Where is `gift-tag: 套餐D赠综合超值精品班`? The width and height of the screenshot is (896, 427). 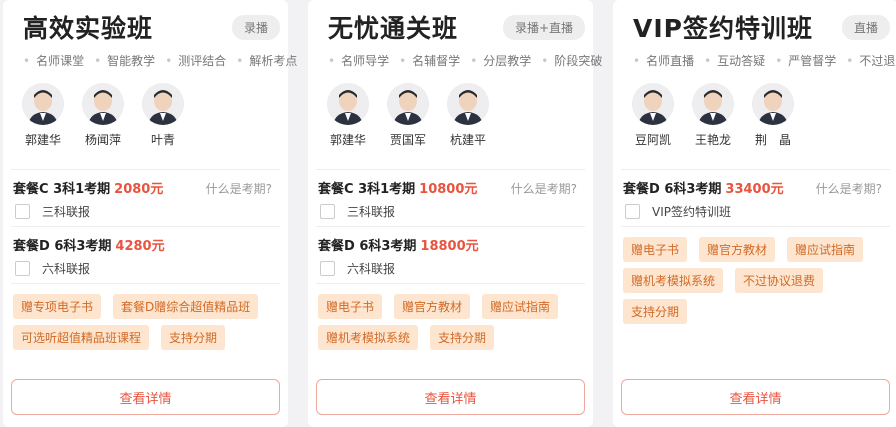
gift-tag: 套餐D赠综合超值精品班 is located at coordinates (186, 306).